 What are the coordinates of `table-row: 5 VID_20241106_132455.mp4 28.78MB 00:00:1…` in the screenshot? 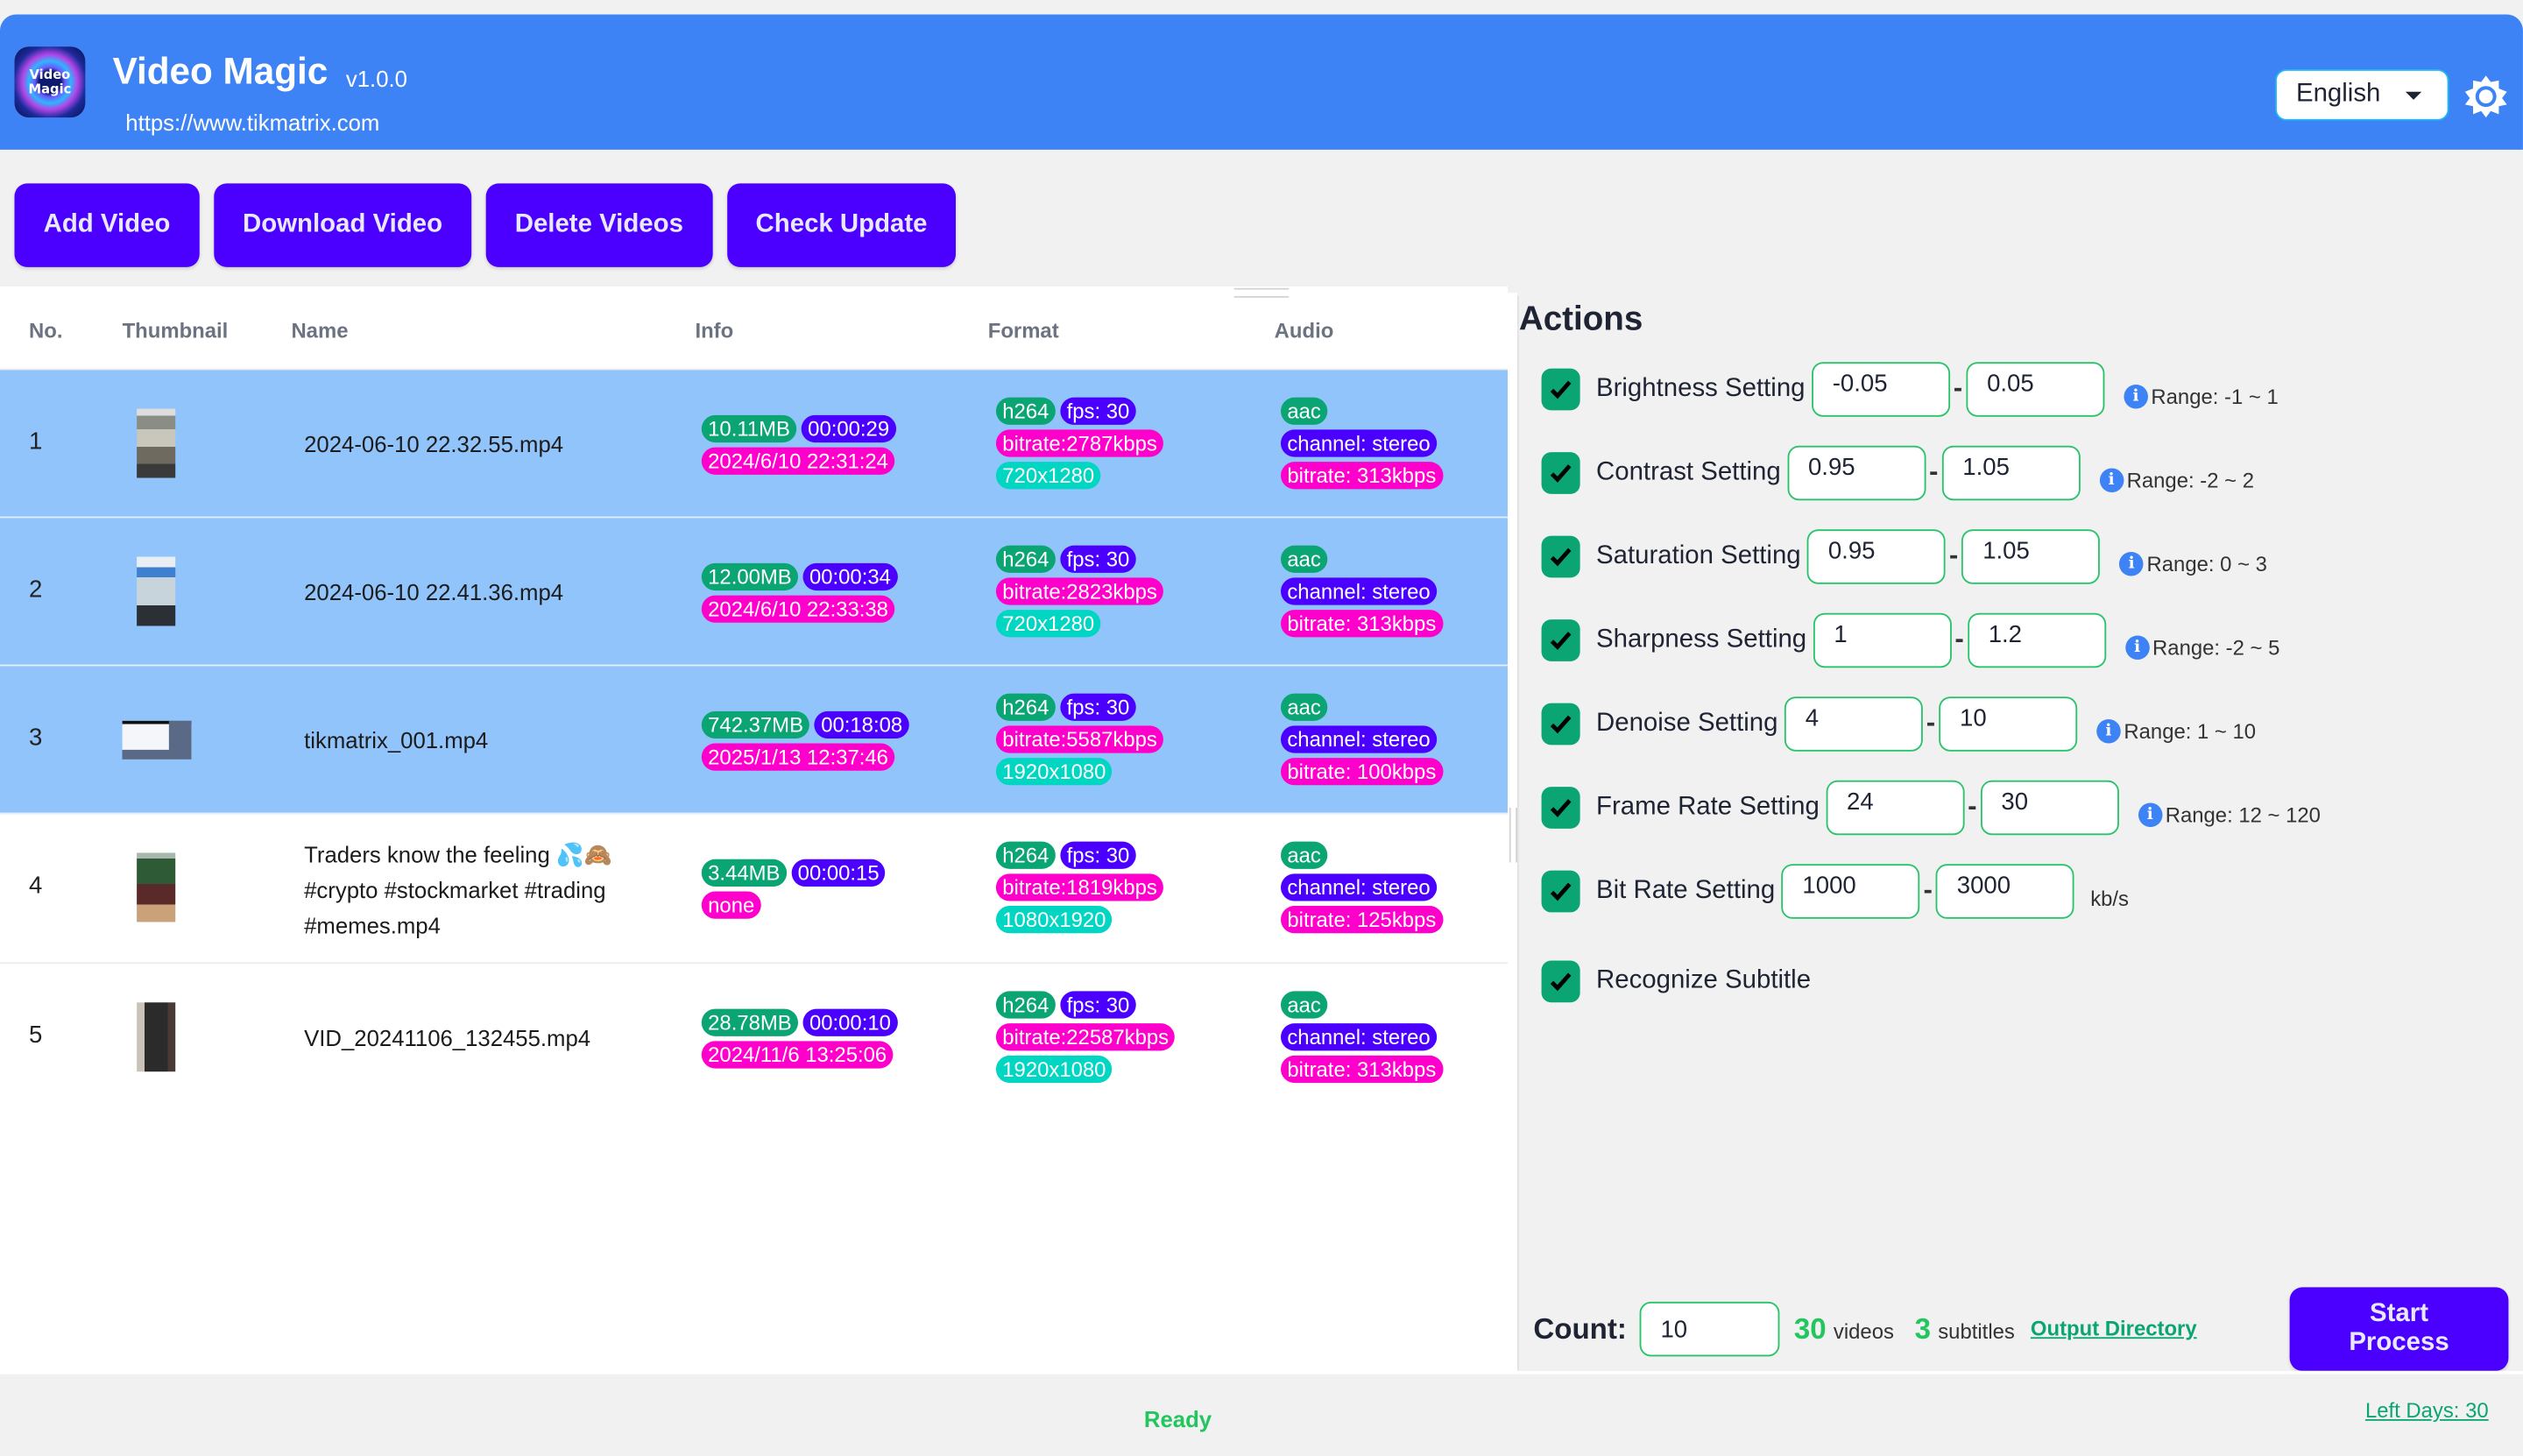 It's located at (754, 1037).